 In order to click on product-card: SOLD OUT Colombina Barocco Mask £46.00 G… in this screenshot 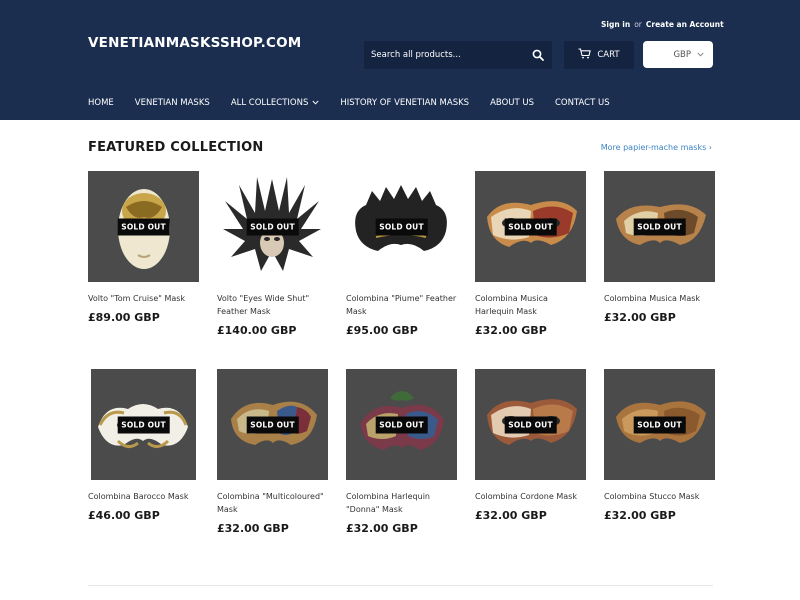, I will do `click(143, 468)`.